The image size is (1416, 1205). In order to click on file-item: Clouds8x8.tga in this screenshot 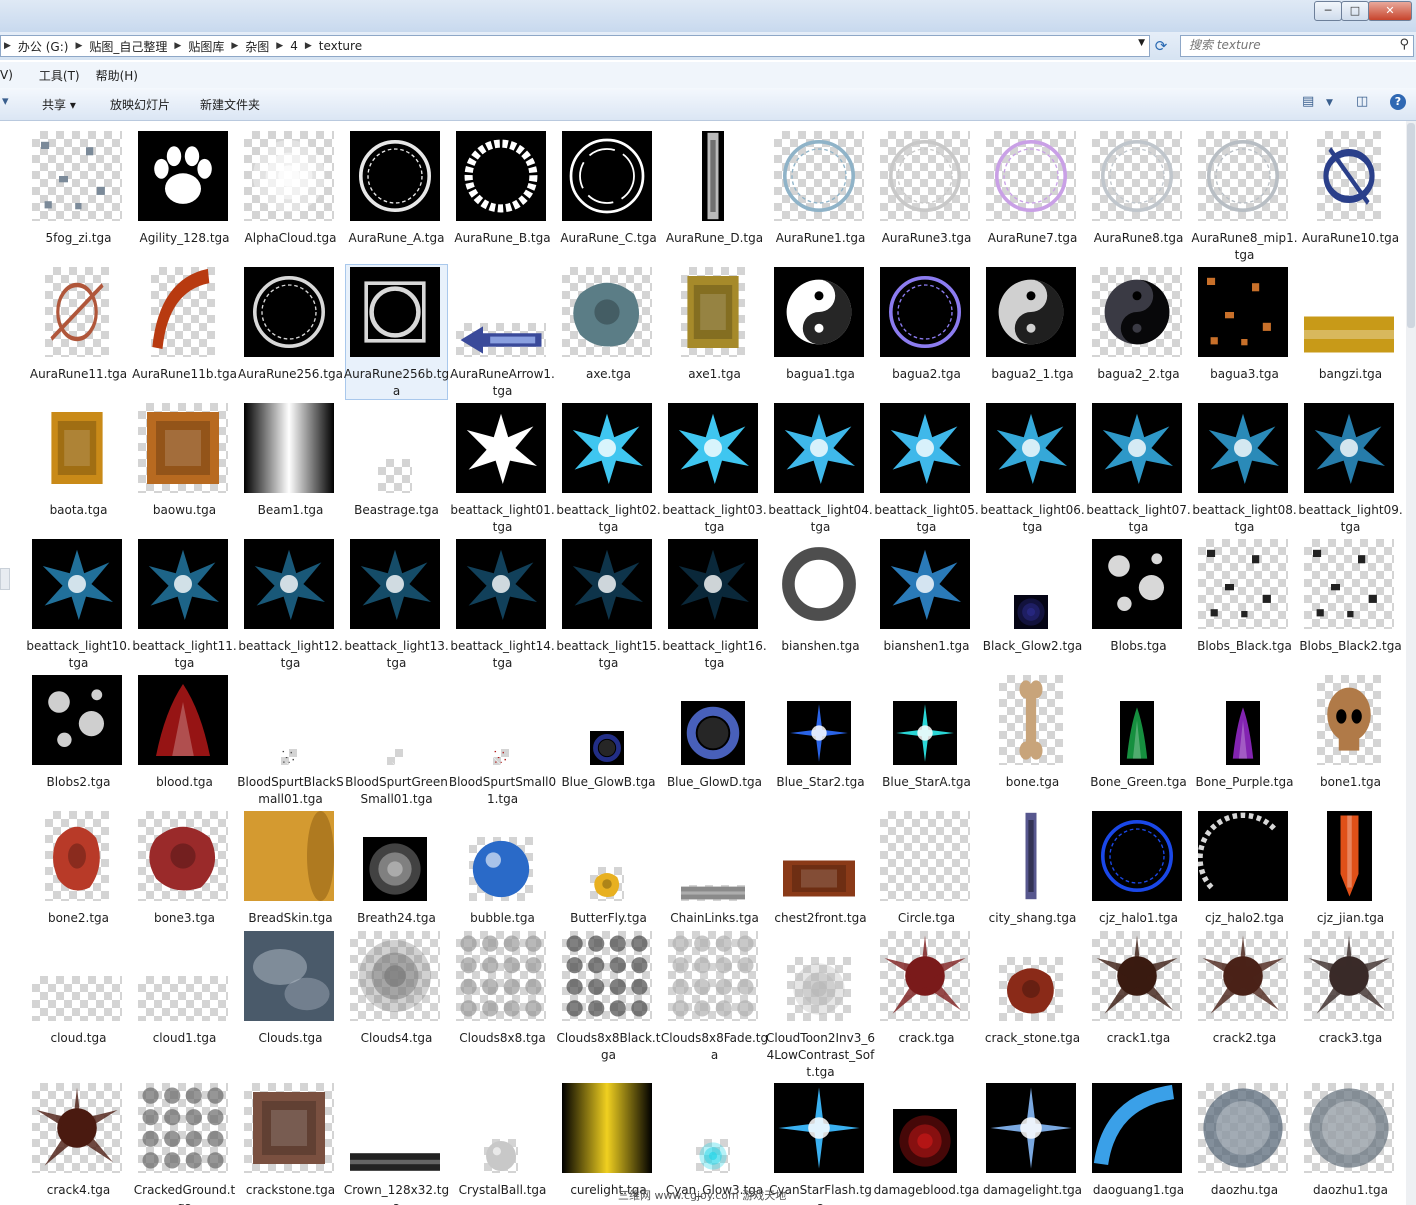, I will do `click(502, 996)`.